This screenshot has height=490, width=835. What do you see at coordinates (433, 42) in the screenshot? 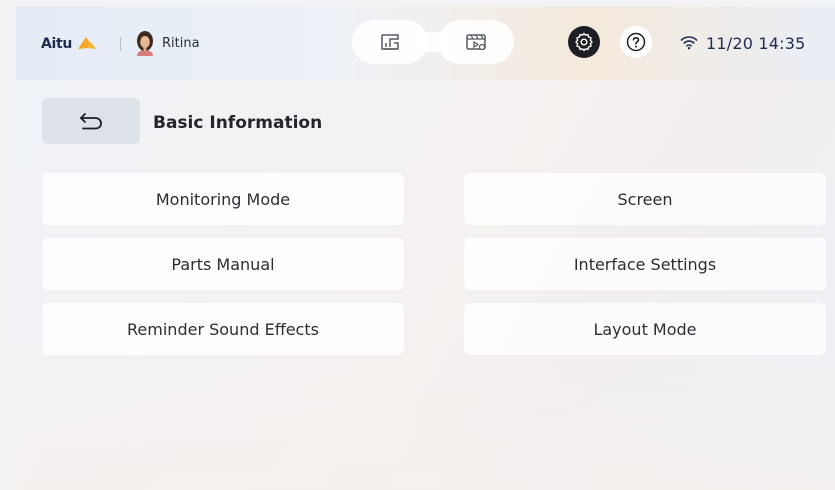
I see `mode-switch` at bounding box center [433, 42].